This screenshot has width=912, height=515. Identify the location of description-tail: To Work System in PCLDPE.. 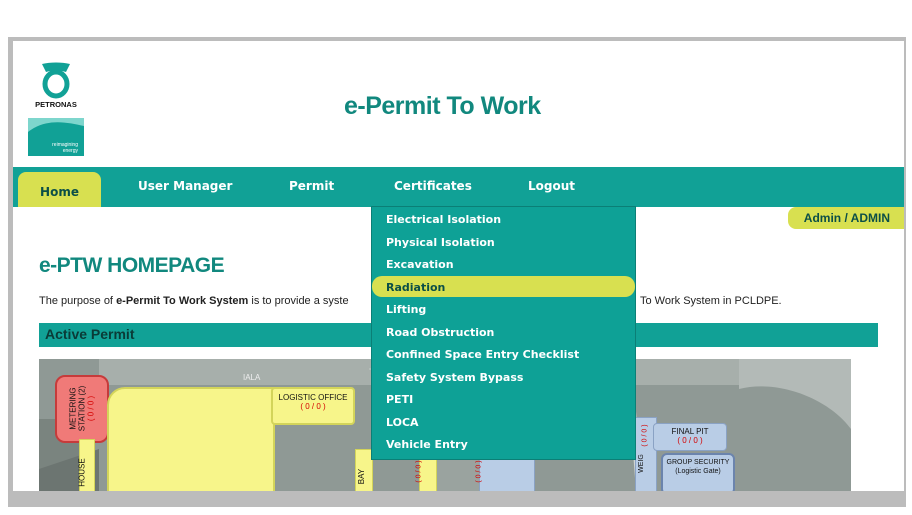
(711, 301).